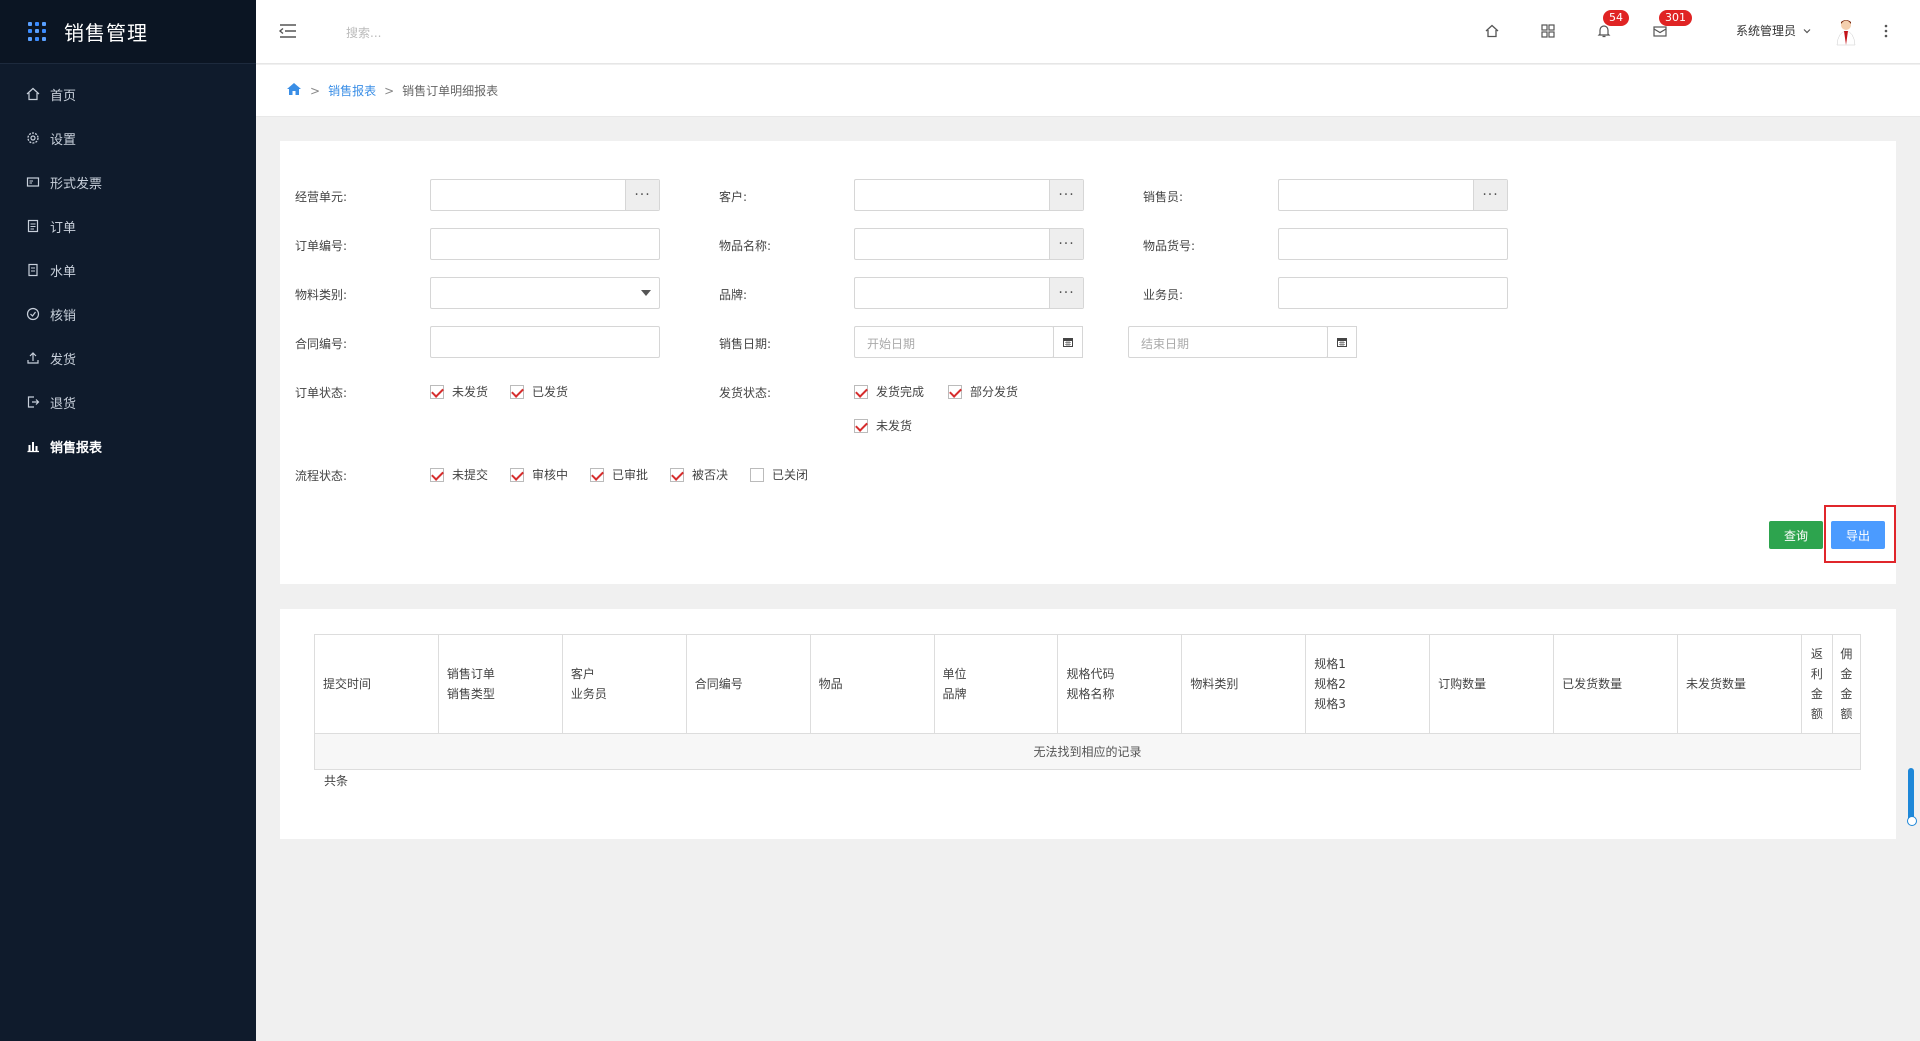  Describe the element at coordinates (500, 684) in the screenshot. I see `column-header: 销售订单 销售类型` at that location.